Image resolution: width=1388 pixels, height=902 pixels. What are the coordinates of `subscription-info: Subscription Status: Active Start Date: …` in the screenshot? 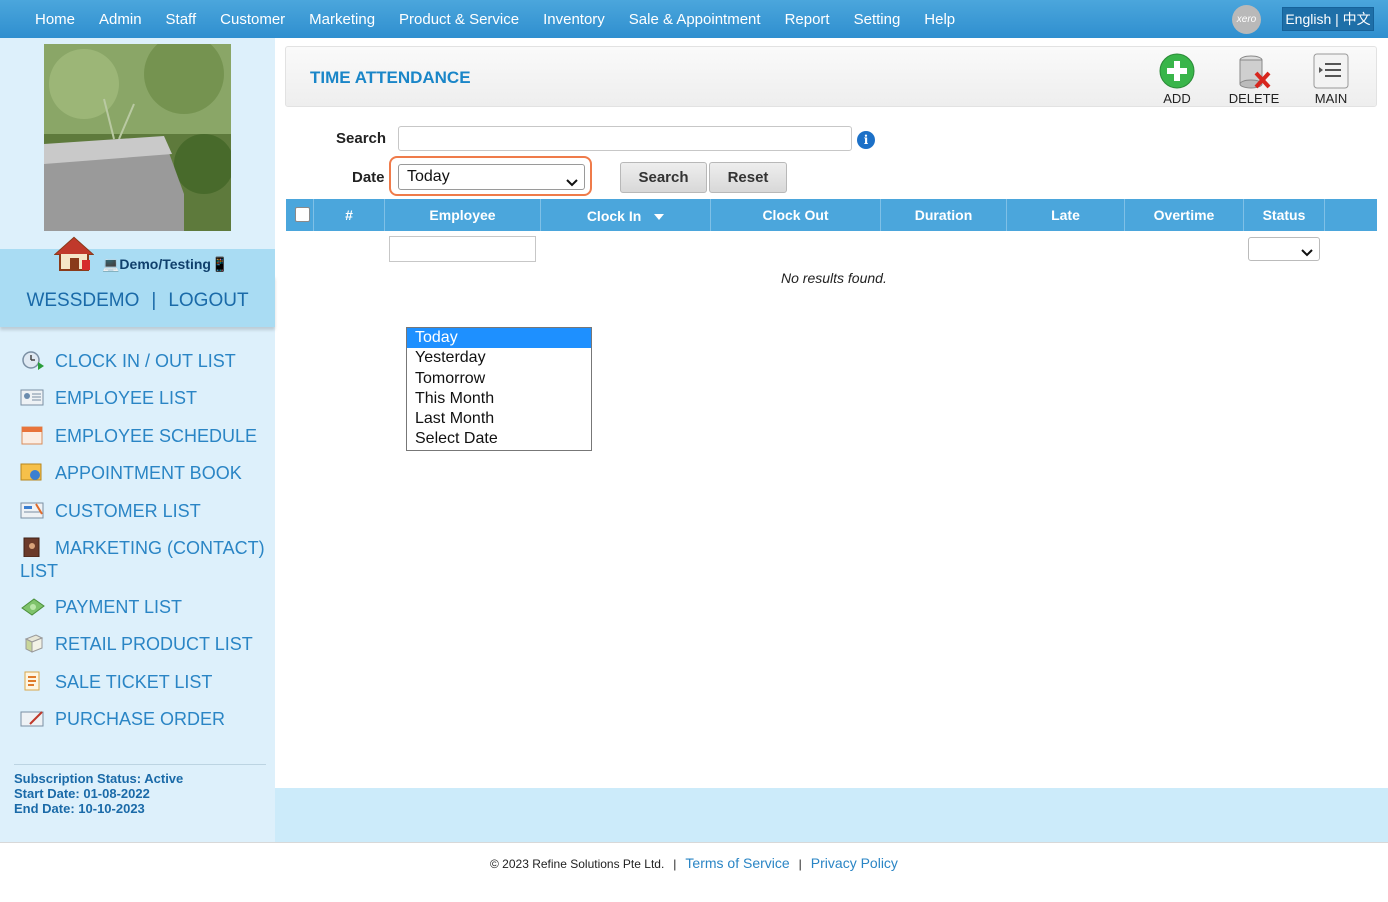 It's located at (140, 790).